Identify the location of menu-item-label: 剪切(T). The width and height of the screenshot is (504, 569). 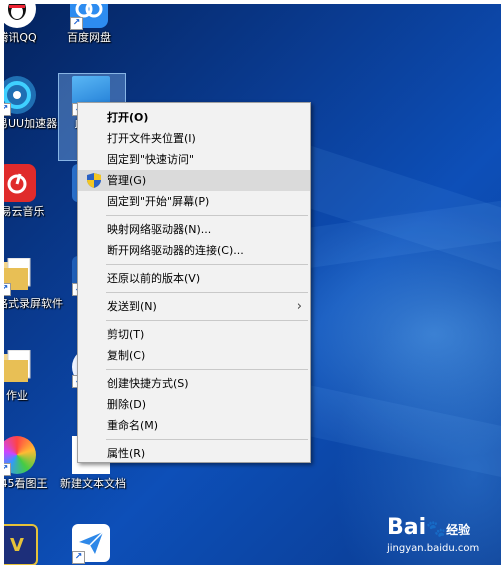
(126, 334).